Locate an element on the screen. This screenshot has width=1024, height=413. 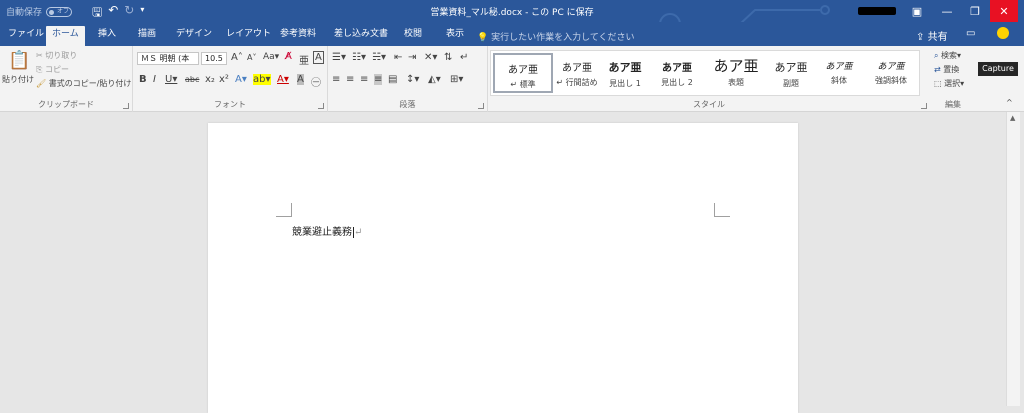
subscript-icon: x₂ is located at coordinates (210, 79).